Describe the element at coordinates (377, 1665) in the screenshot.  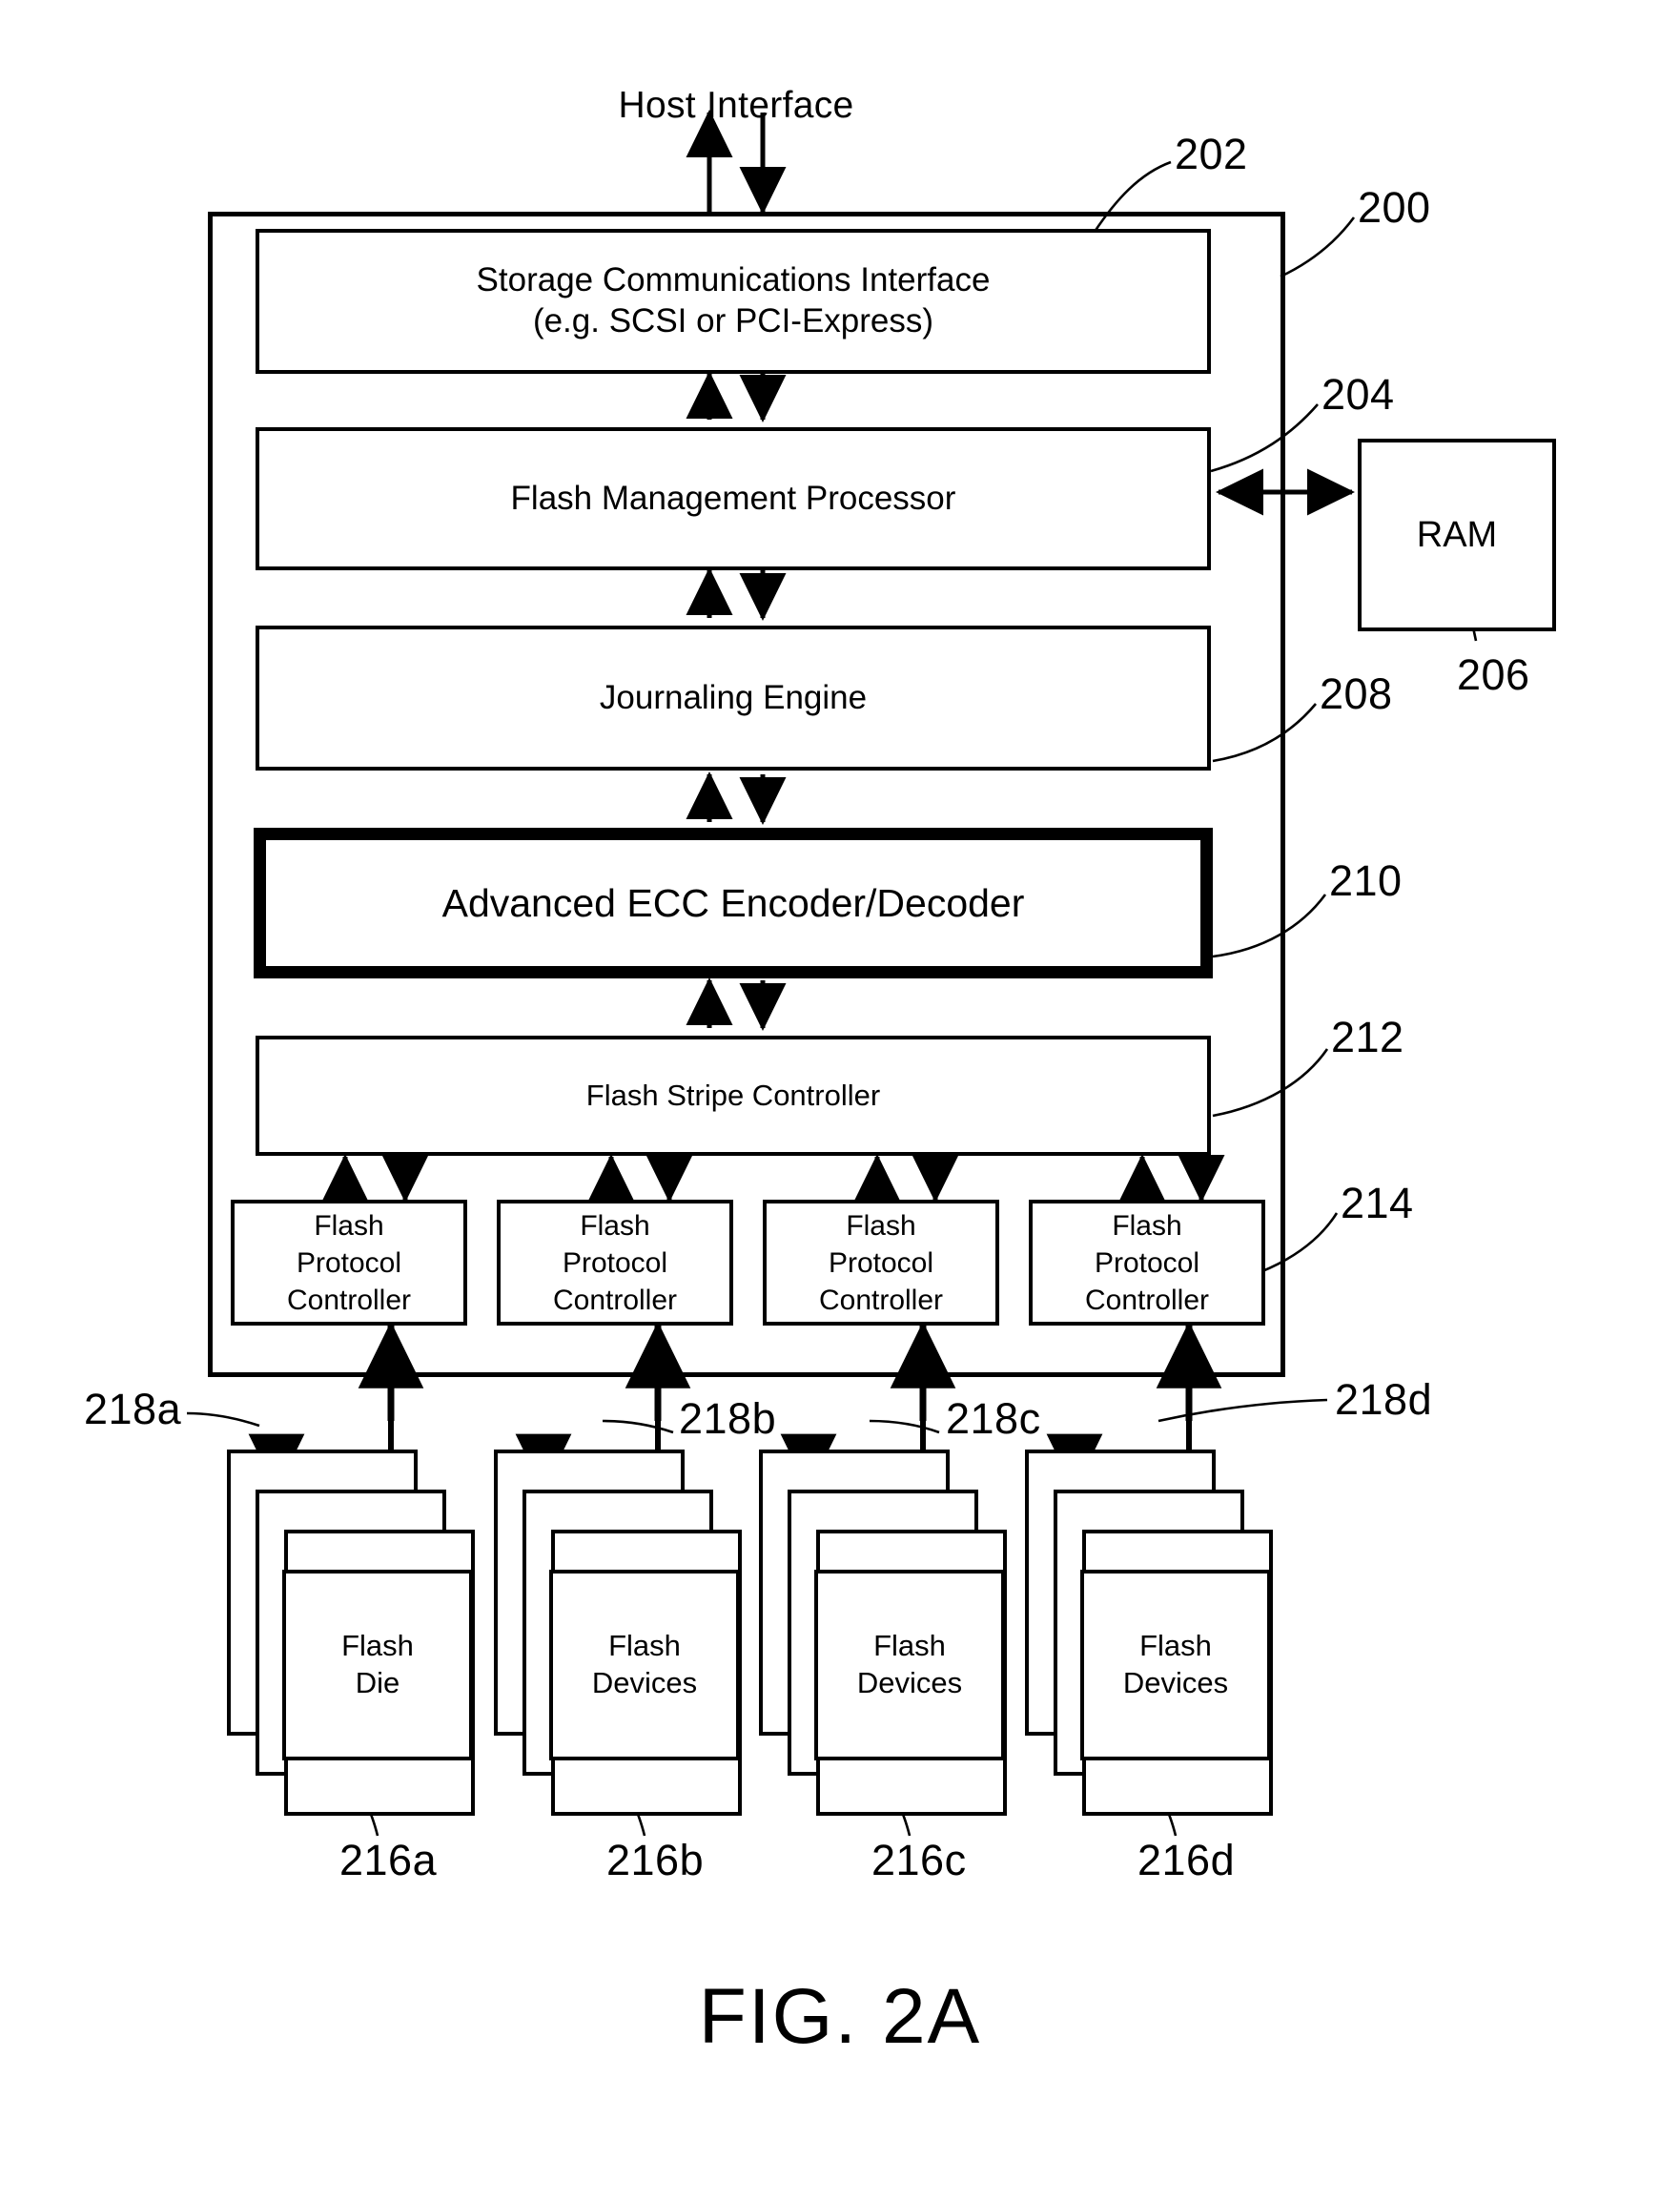
I see `flash-stack-1-front: Flash Die` at that location.